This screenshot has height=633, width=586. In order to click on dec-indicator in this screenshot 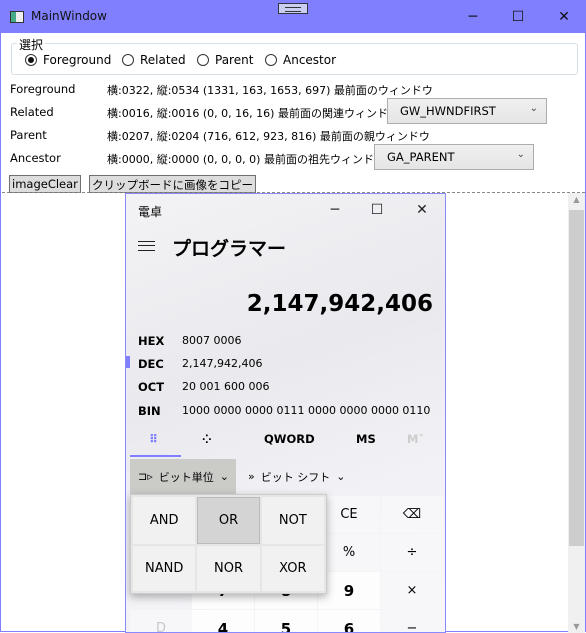, I will do `click(128, 362)`.